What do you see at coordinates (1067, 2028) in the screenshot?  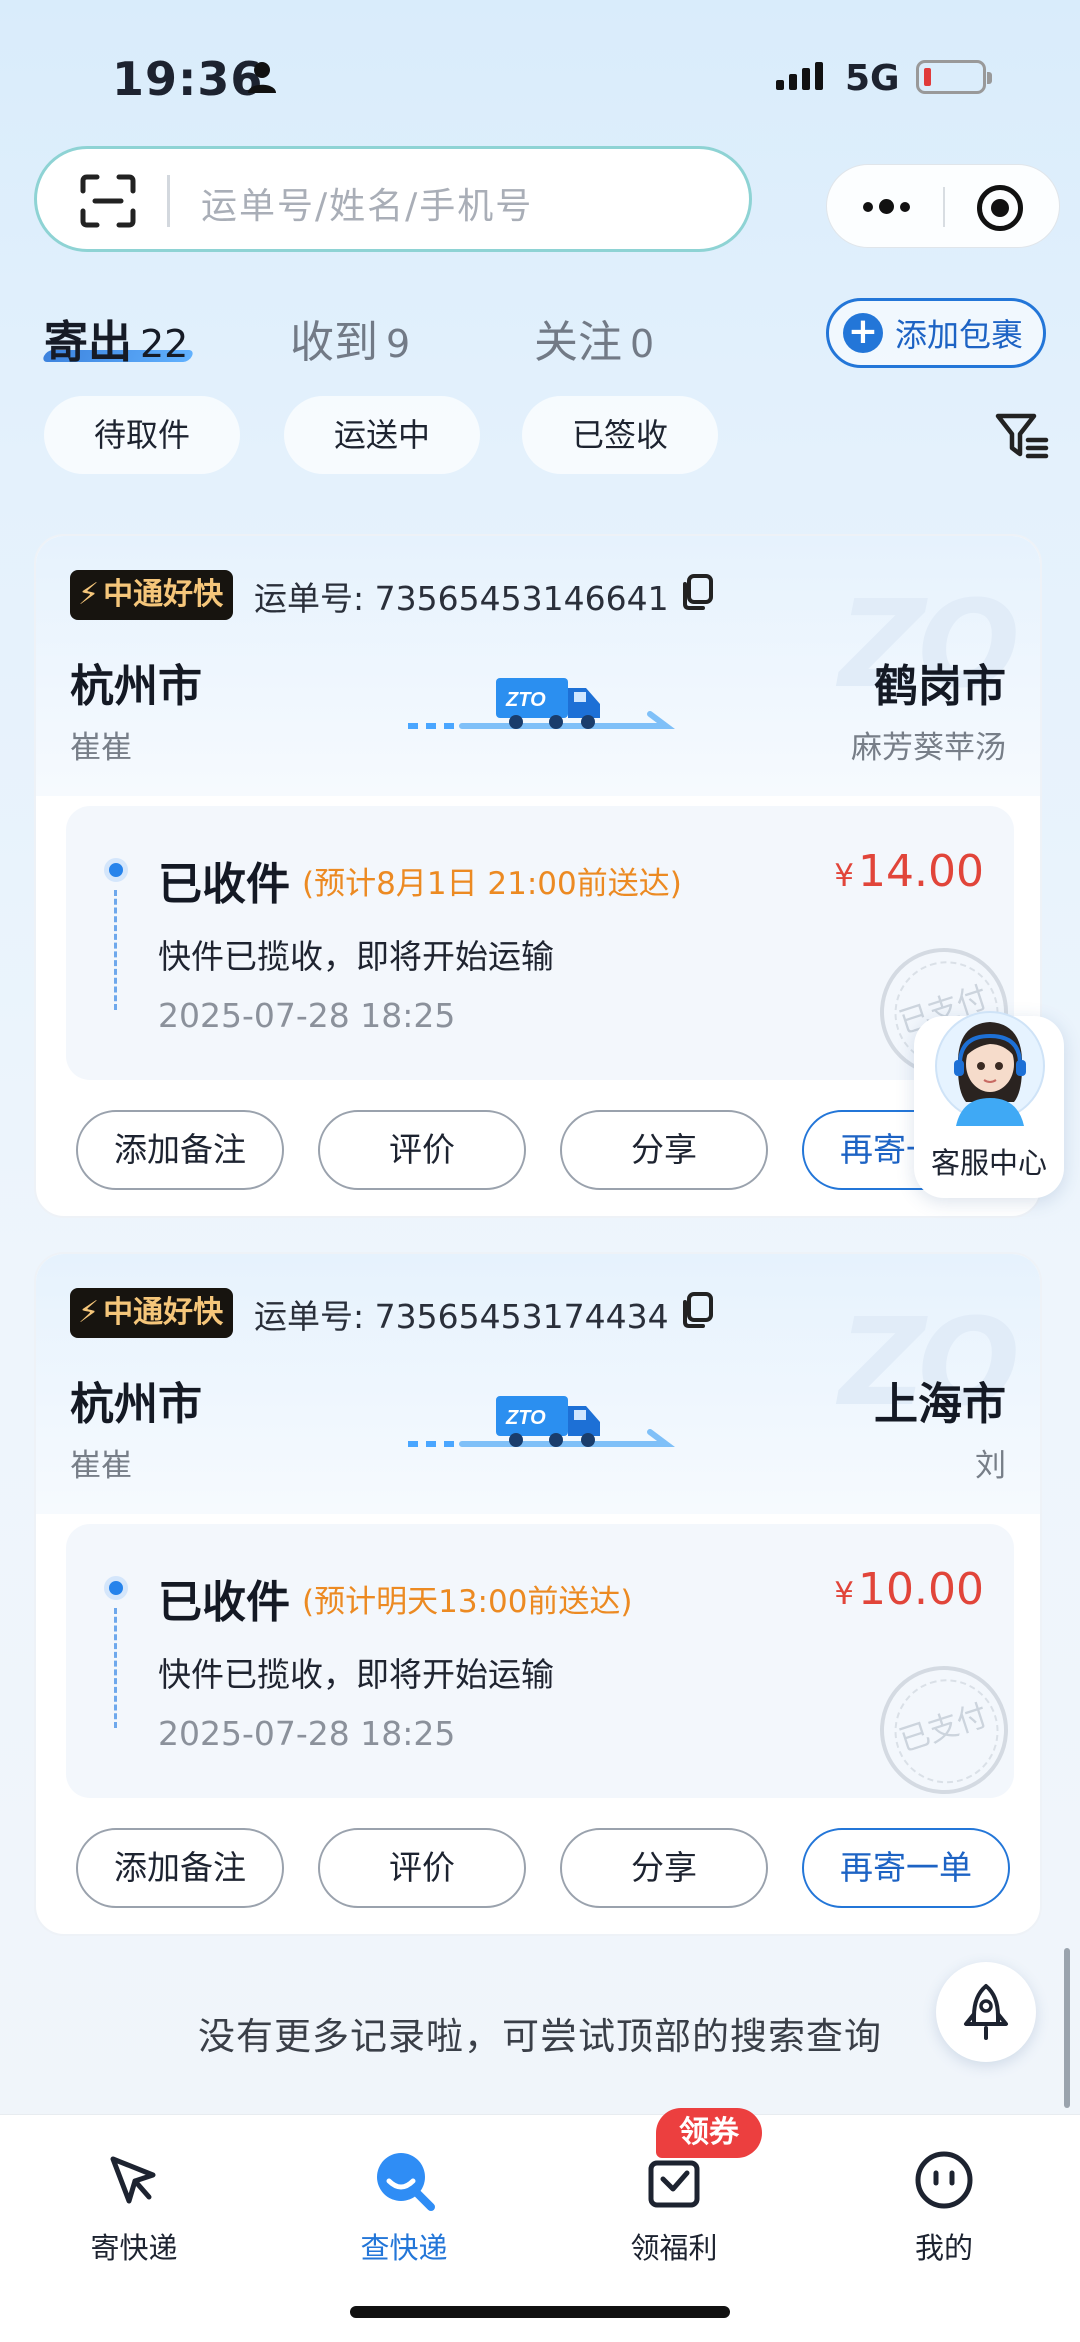 I see `scrollbar` at bounding box center [1067, 2028].